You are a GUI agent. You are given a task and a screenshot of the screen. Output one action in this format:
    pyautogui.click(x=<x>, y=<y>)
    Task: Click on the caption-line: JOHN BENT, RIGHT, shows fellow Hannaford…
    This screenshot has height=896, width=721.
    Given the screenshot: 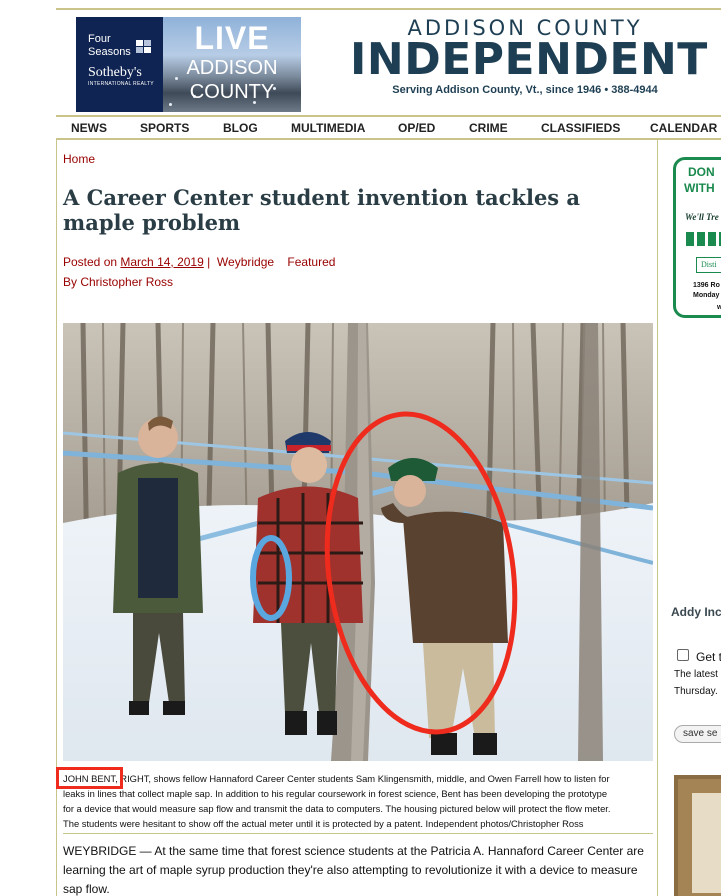 What is the action you would take?
    pyautogui.click(x=336, y=778)
    